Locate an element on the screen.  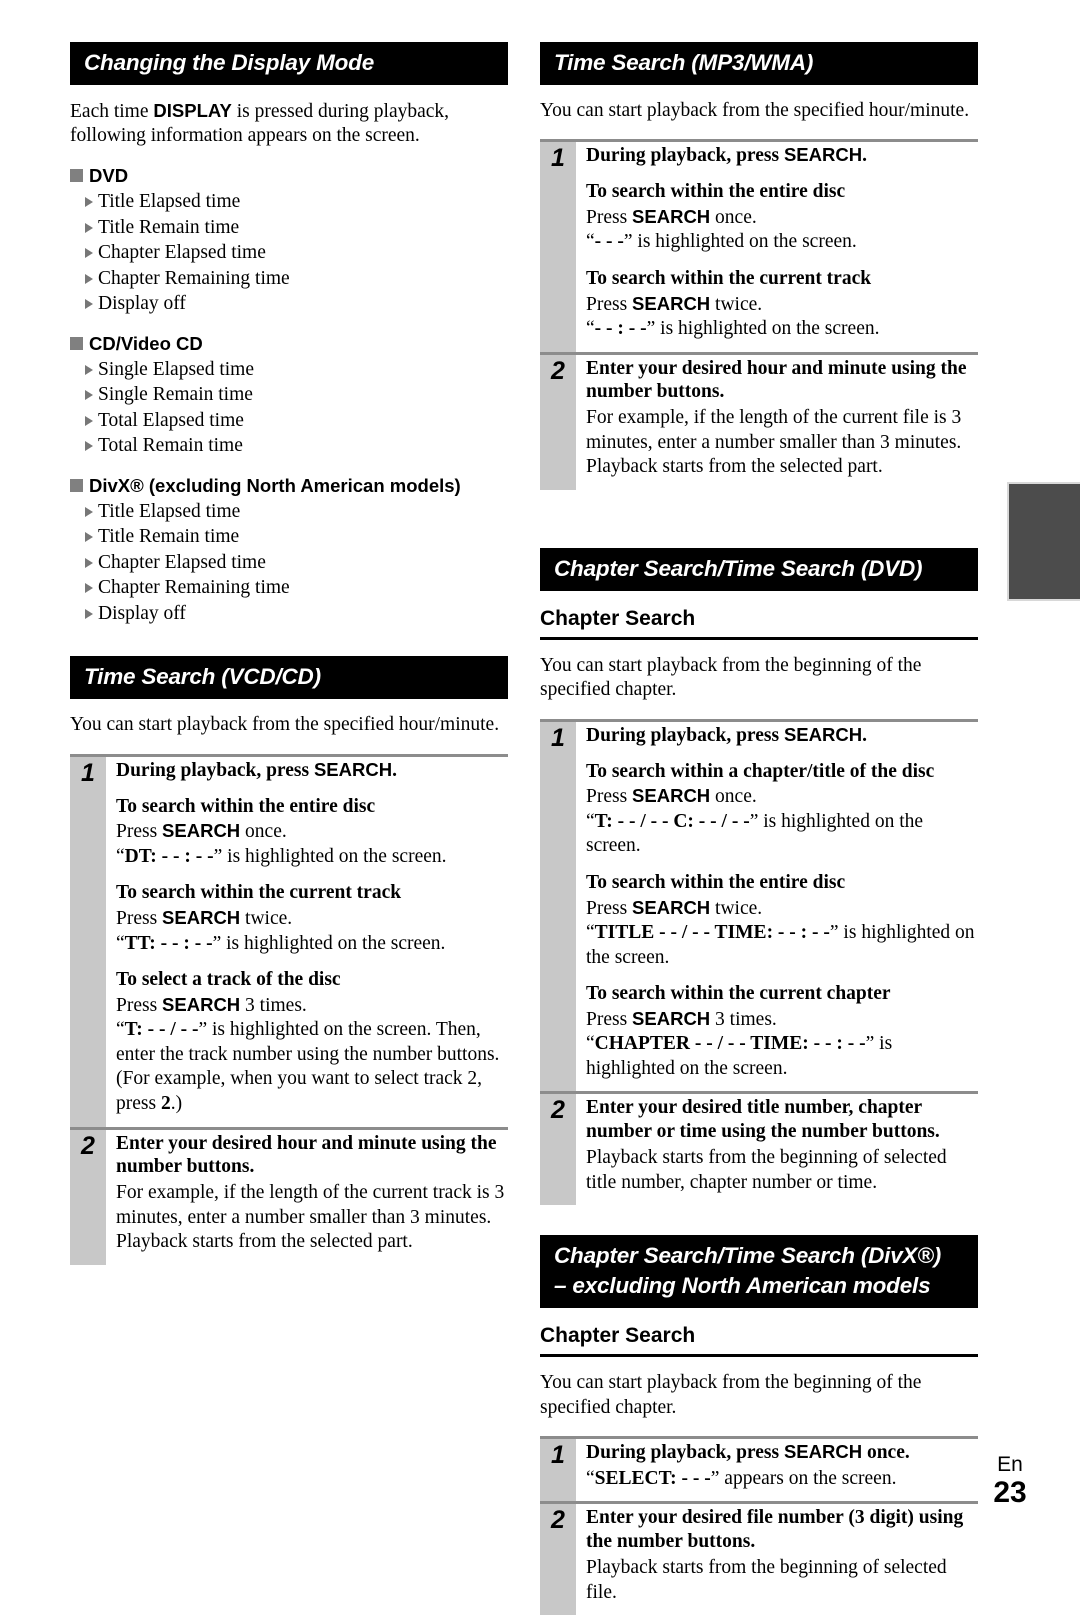
list-item: Total Elapsed time is located at coordinates (289, 421).